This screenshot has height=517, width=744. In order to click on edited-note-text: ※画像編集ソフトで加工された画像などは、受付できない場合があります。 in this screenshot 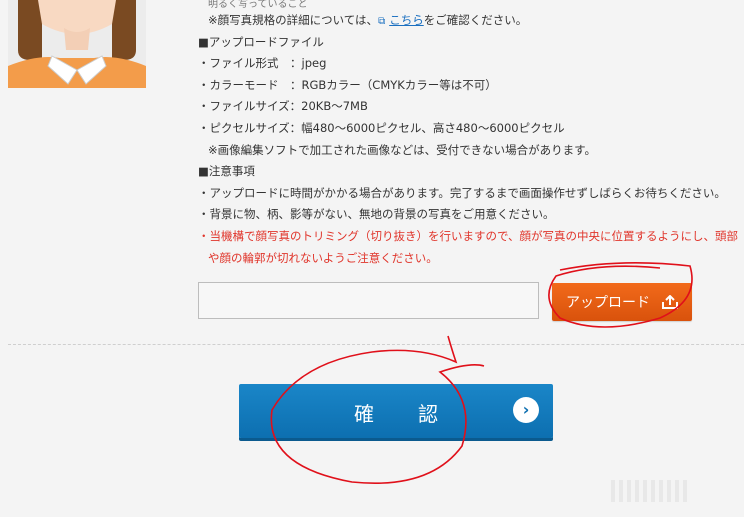, I will do `click(402, 149)`.